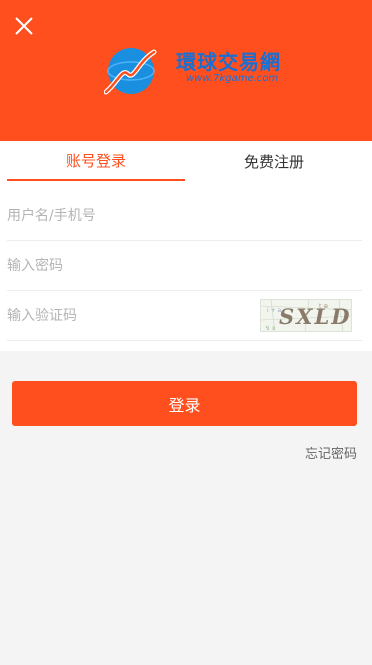 The height and width of the screenshot is (665, 372). I want to click on tab-account-login: 账号登录, so click(96, 161).